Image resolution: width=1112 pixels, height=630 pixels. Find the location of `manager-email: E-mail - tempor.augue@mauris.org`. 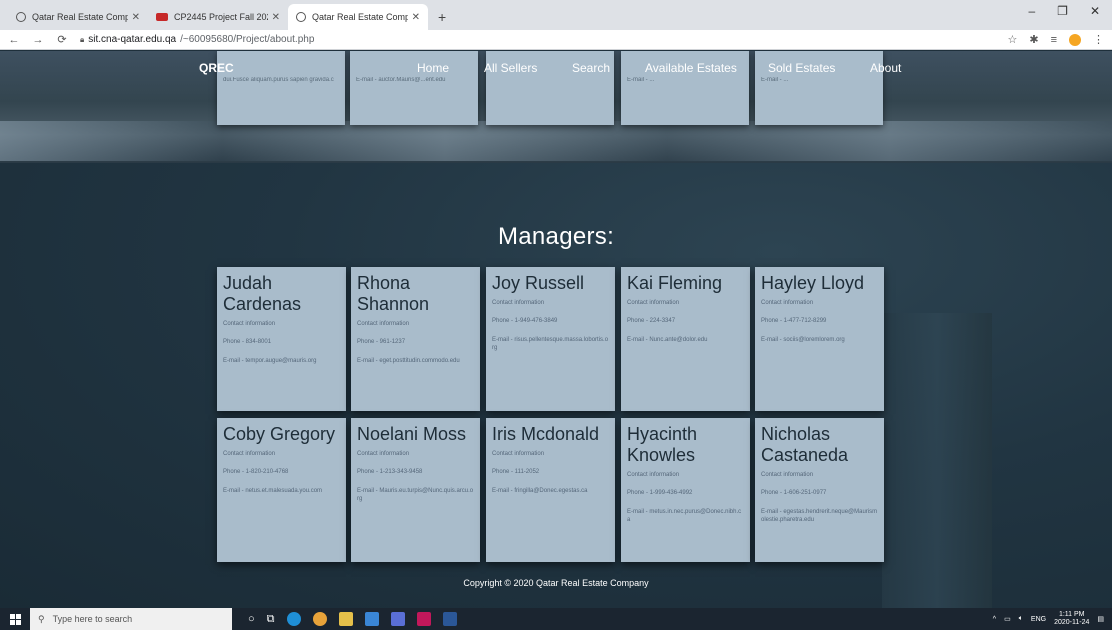

manager-email: E-mail - tempor.augue@mauris.org is located at coordinates (270, 361).